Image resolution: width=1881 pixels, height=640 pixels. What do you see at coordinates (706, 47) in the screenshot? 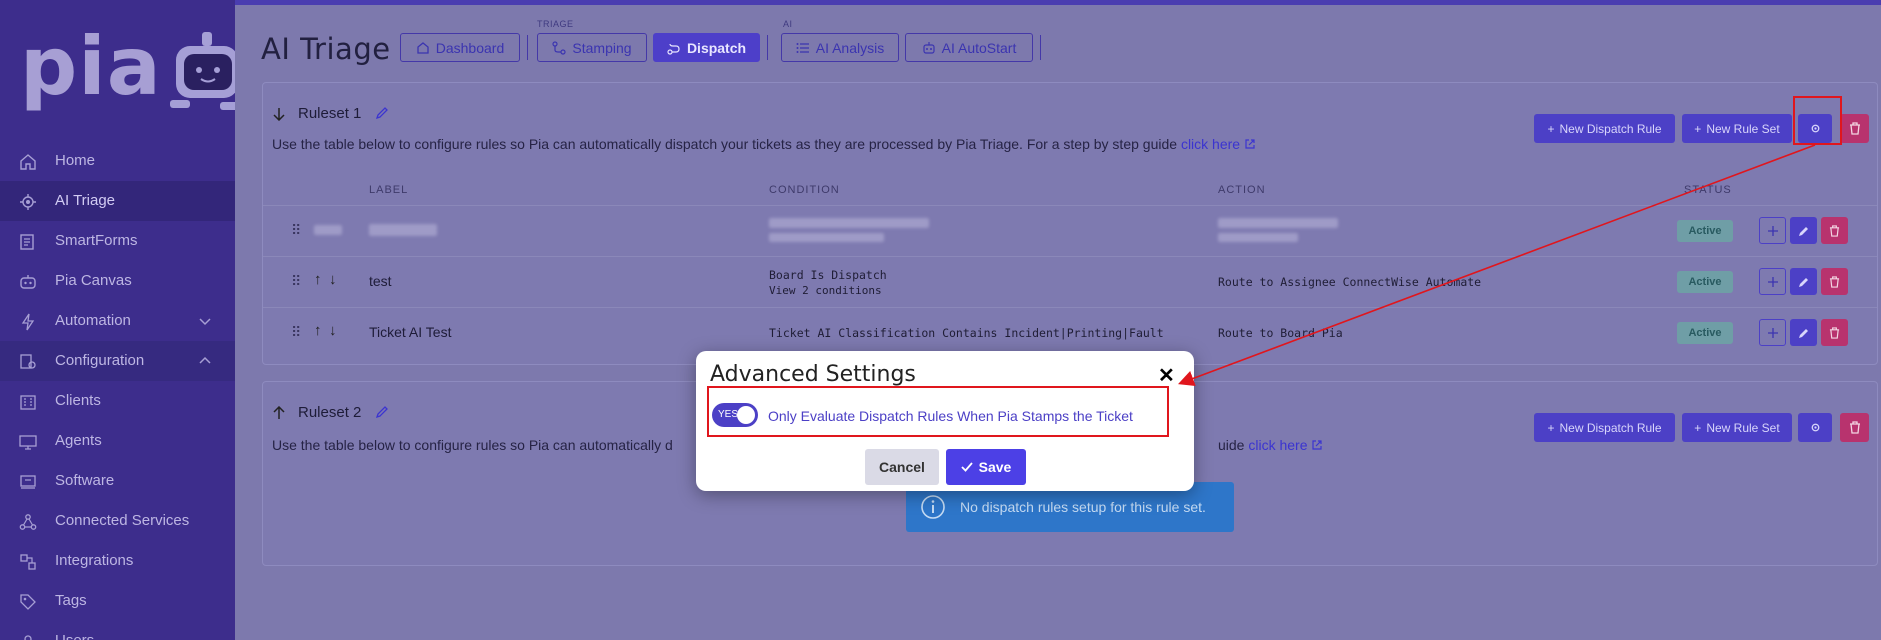
I see `tab-dispatch: Dispatch` at bounding box center [706, 47].